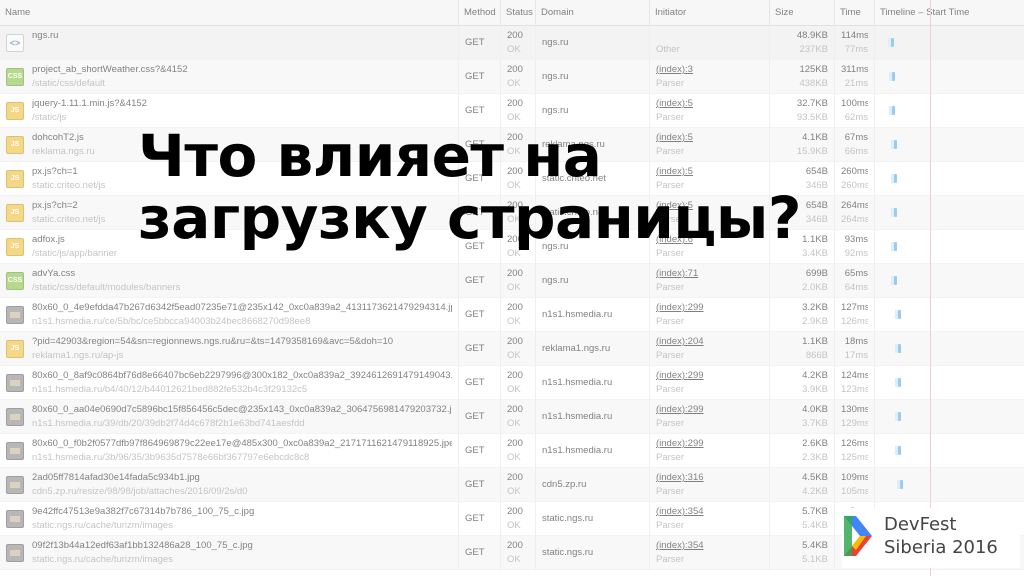  Describe the element at coordinates (577, 382) in the screenshot. I see `request-domain: n1s1.hsmedia.ru` at that location.